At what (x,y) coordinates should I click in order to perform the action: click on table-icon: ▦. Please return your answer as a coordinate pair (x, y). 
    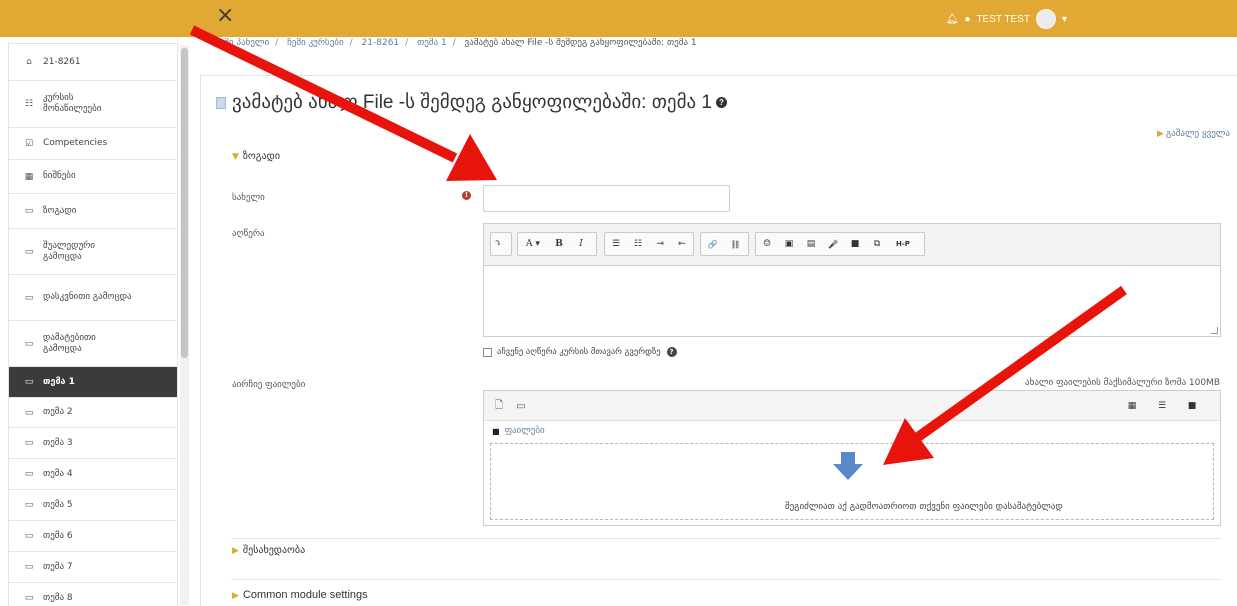
    Looking at the image, I should click on (29, 176).